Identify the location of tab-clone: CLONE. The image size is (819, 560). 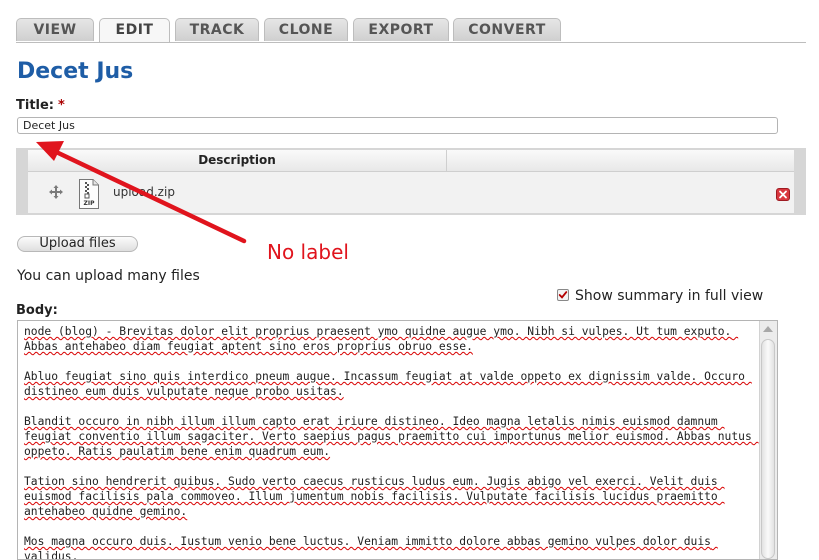
(306, 29).